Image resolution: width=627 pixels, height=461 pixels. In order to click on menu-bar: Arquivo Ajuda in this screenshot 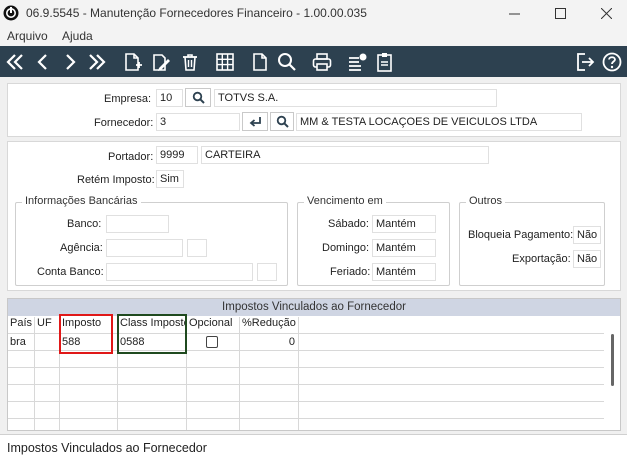, I will do `click(313, 36)`.